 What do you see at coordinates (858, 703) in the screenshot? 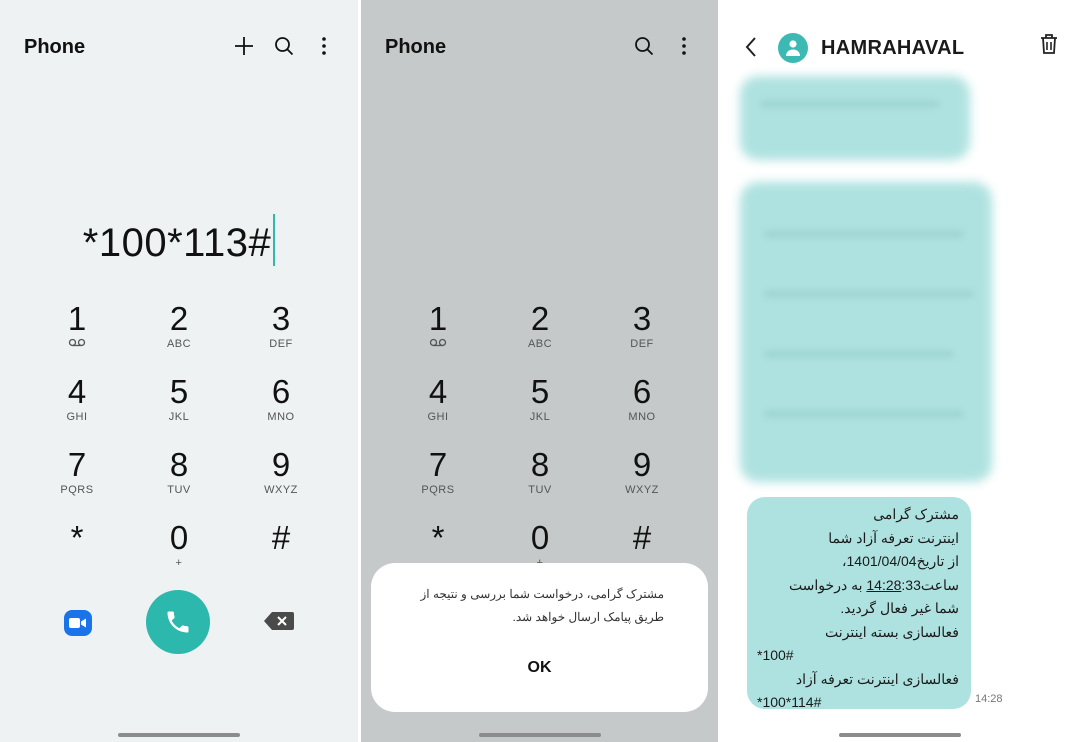
I see `message-line: *100*114#` at bounding box center [858, 703].